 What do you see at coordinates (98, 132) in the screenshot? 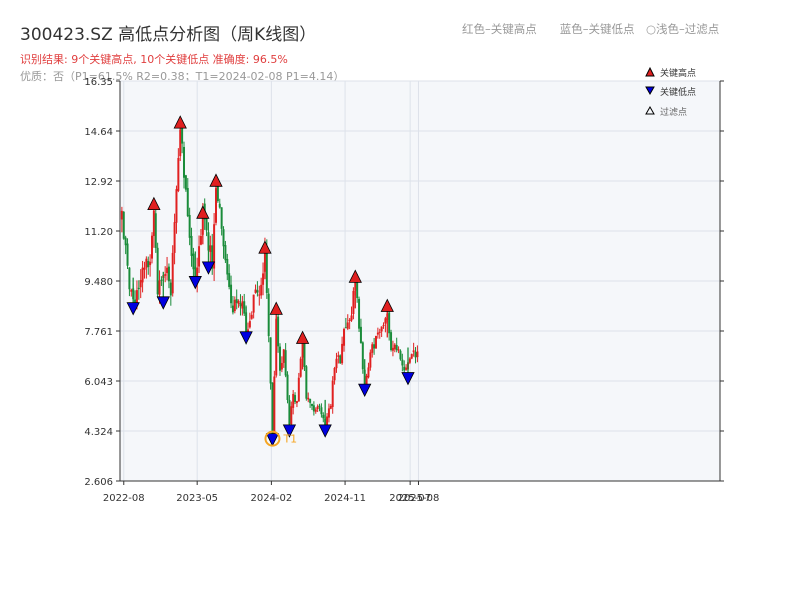
I see `y-tick-label: 14.64` at bounding box center [98, 132].